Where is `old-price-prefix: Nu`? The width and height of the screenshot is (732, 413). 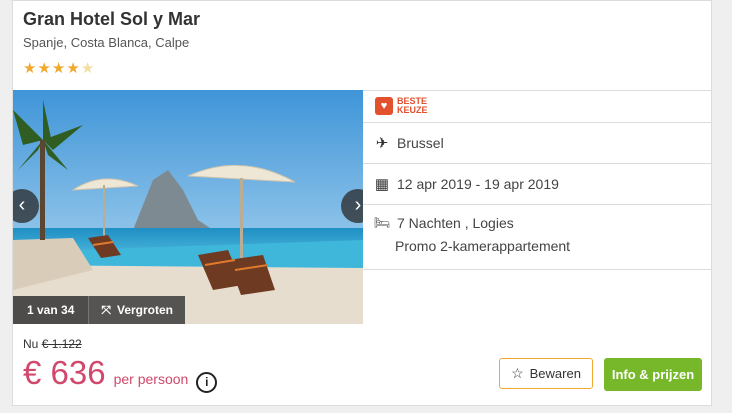 old-price-prefix: Nu is located at coordinates (31, 344).